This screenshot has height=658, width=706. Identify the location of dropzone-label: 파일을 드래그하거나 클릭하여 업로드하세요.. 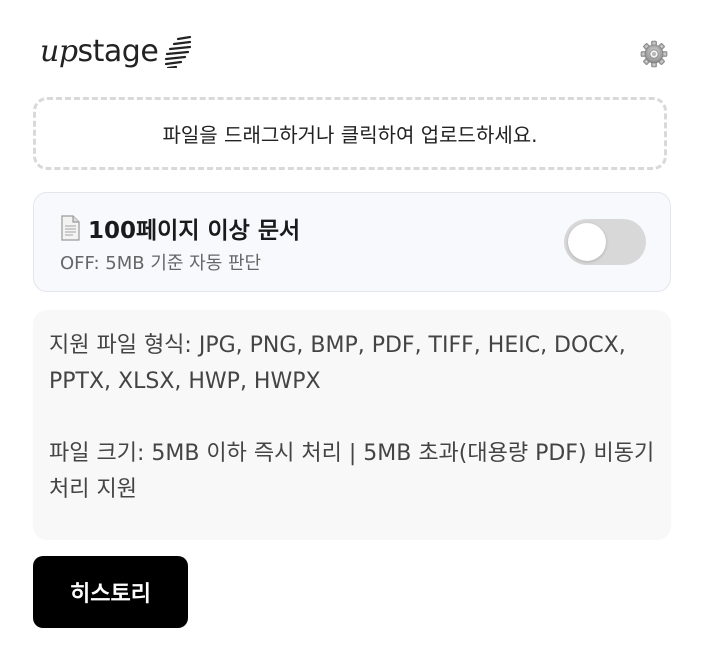
(350, 135).